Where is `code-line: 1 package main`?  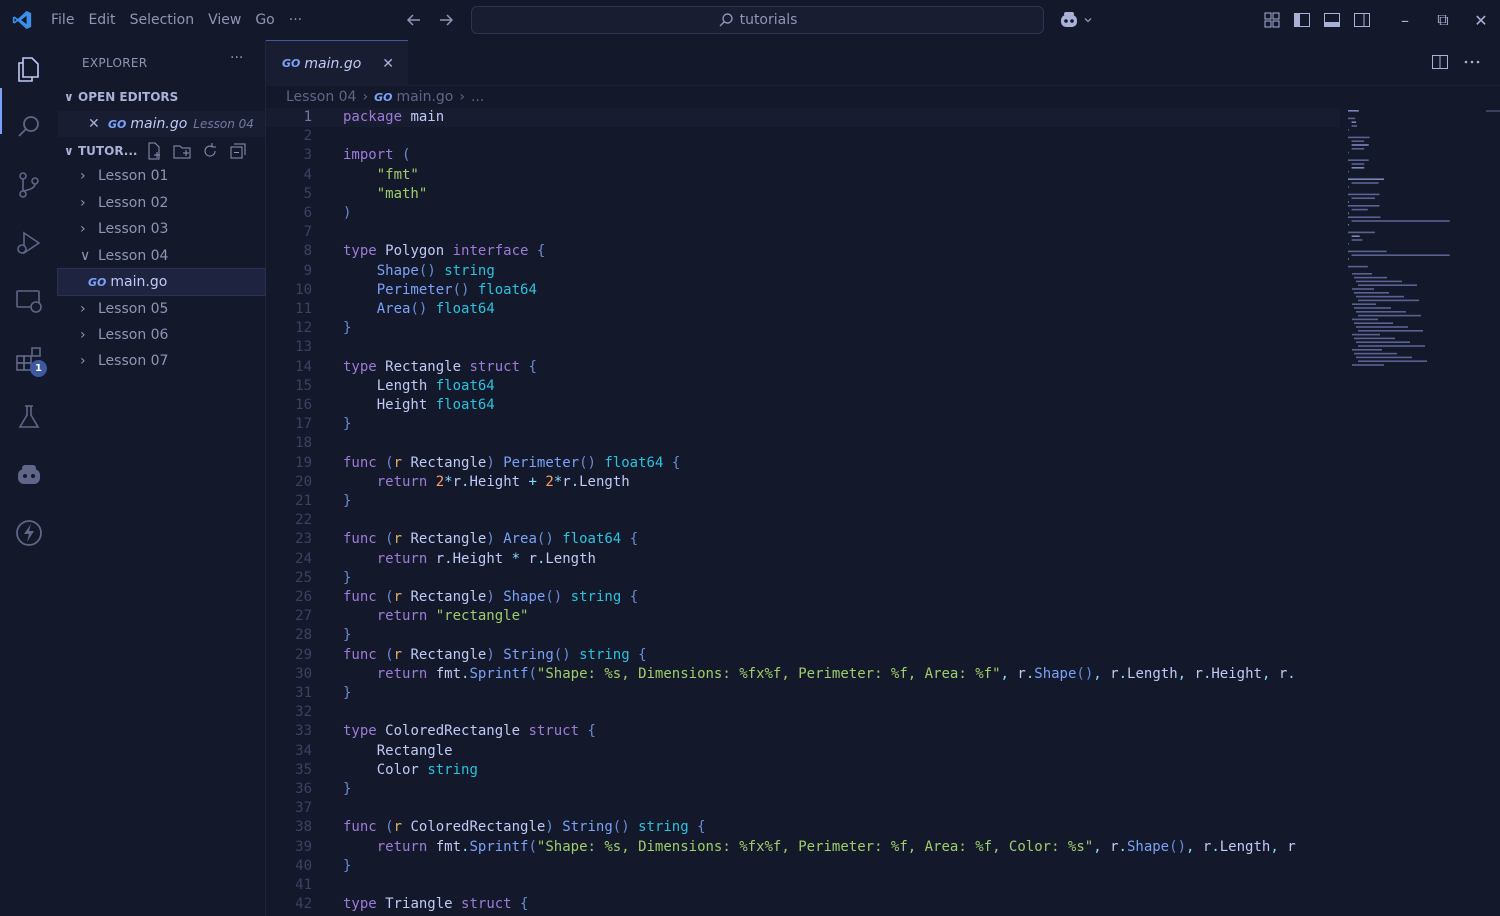
code-line: 1 package main is located at coordinates (803, 117).